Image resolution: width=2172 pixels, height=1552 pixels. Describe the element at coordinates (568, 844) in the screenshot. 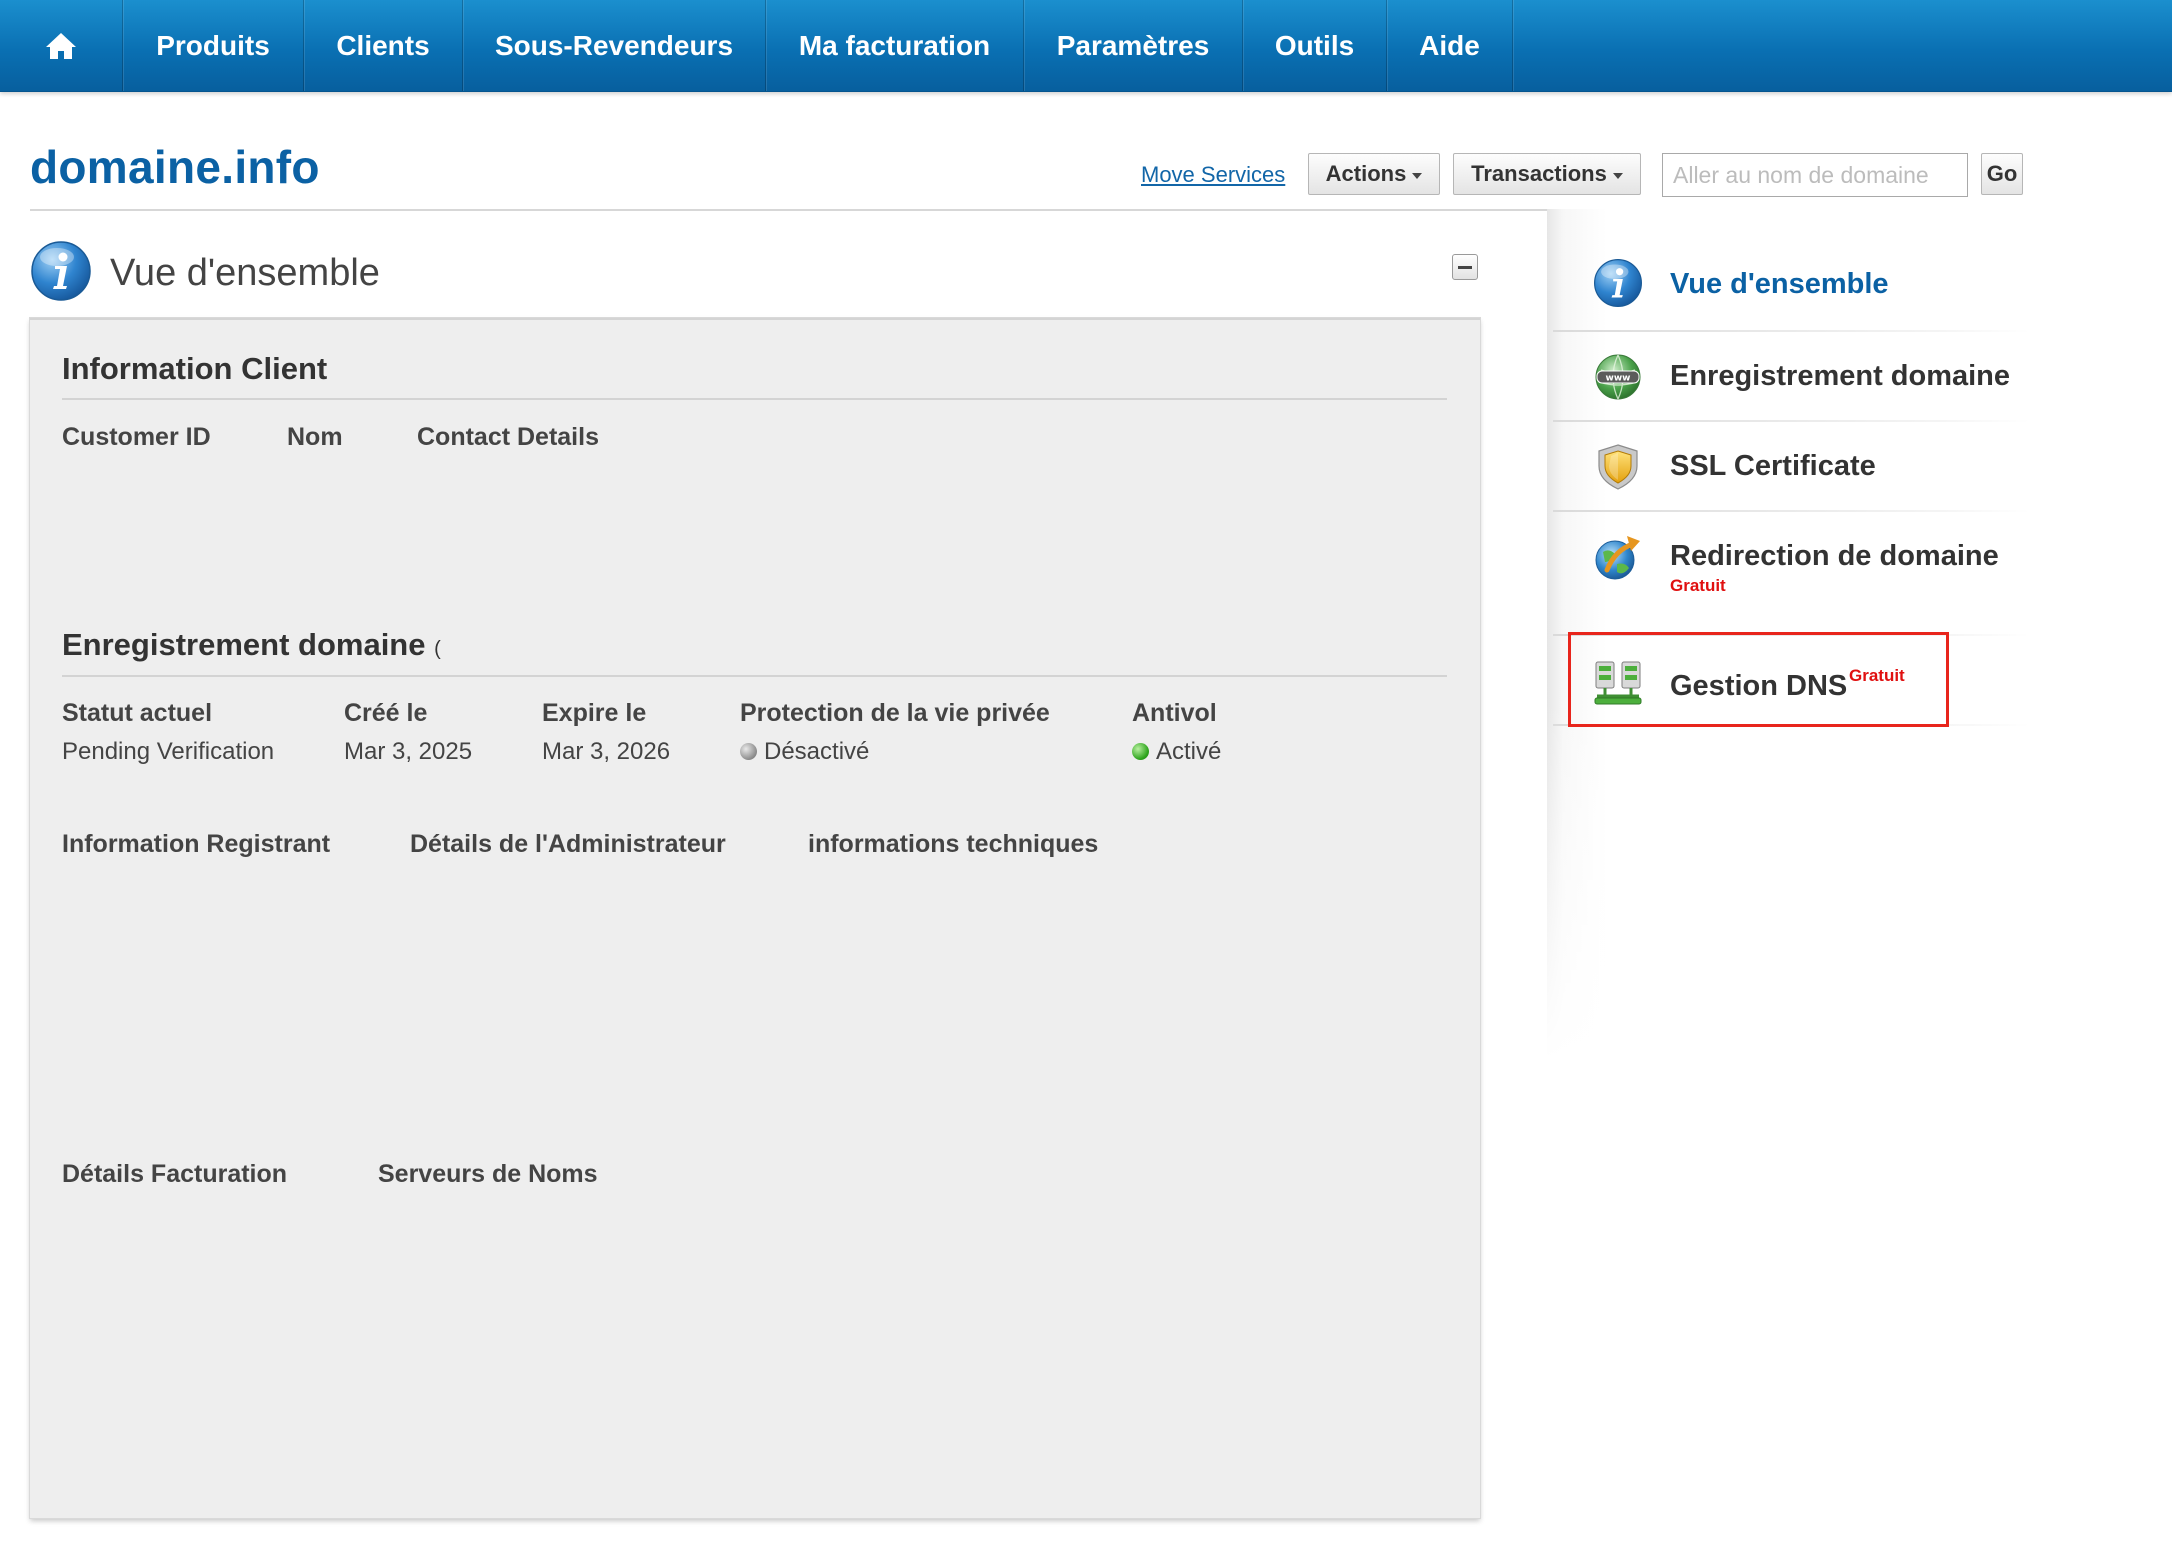

I see `admin-details-label: Détails de l'Administrateur` at that location.